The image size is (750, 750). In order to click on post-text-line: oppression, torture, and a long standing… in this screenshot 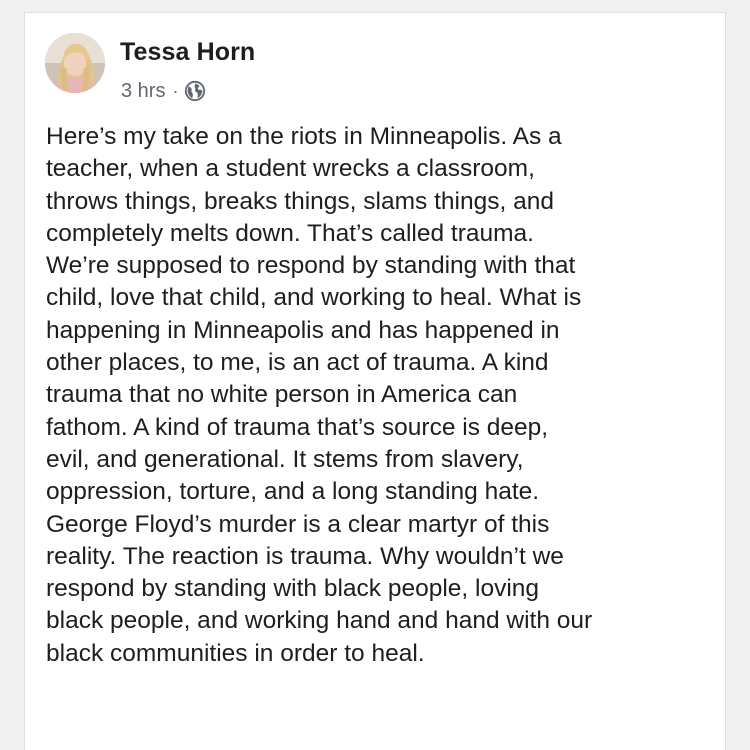, I will do `click(293, 492)`.